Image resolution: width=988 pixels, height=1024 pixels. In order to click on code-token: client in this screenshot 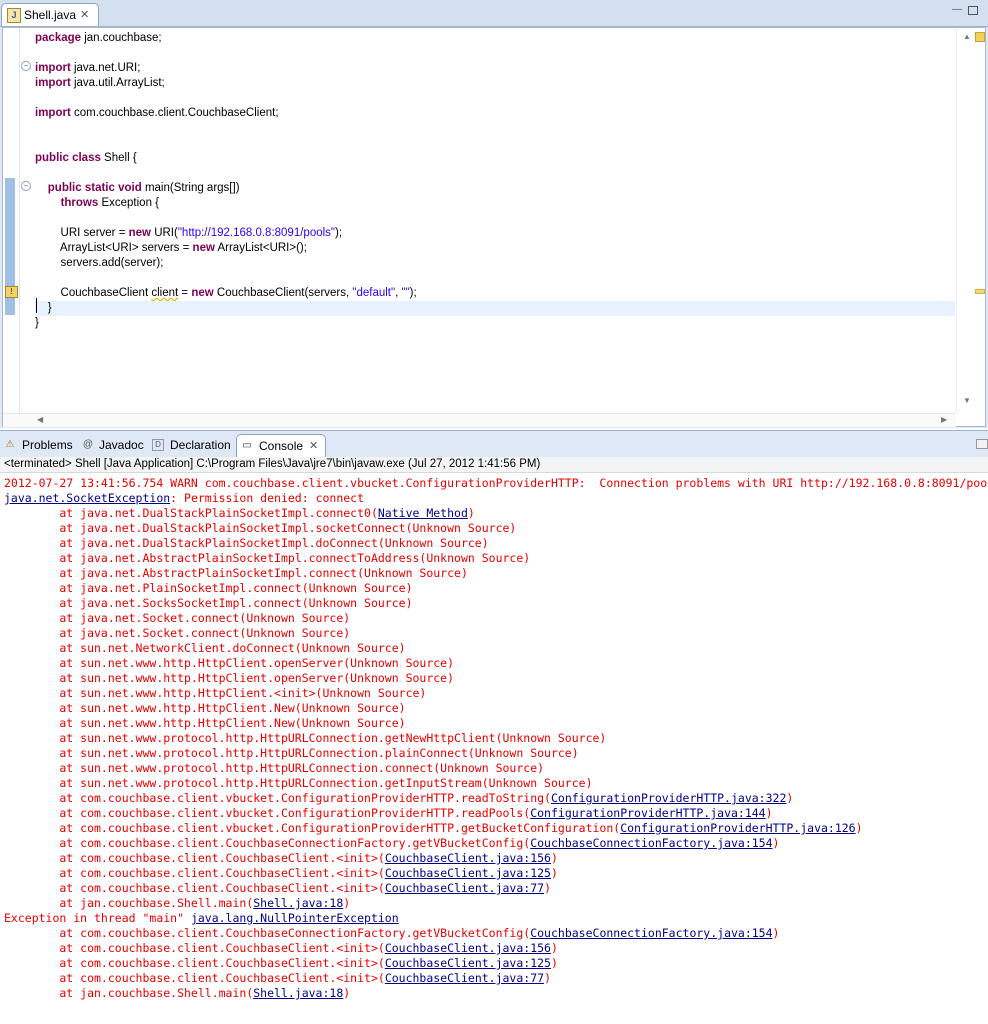, I will do `click(165, 293)`.